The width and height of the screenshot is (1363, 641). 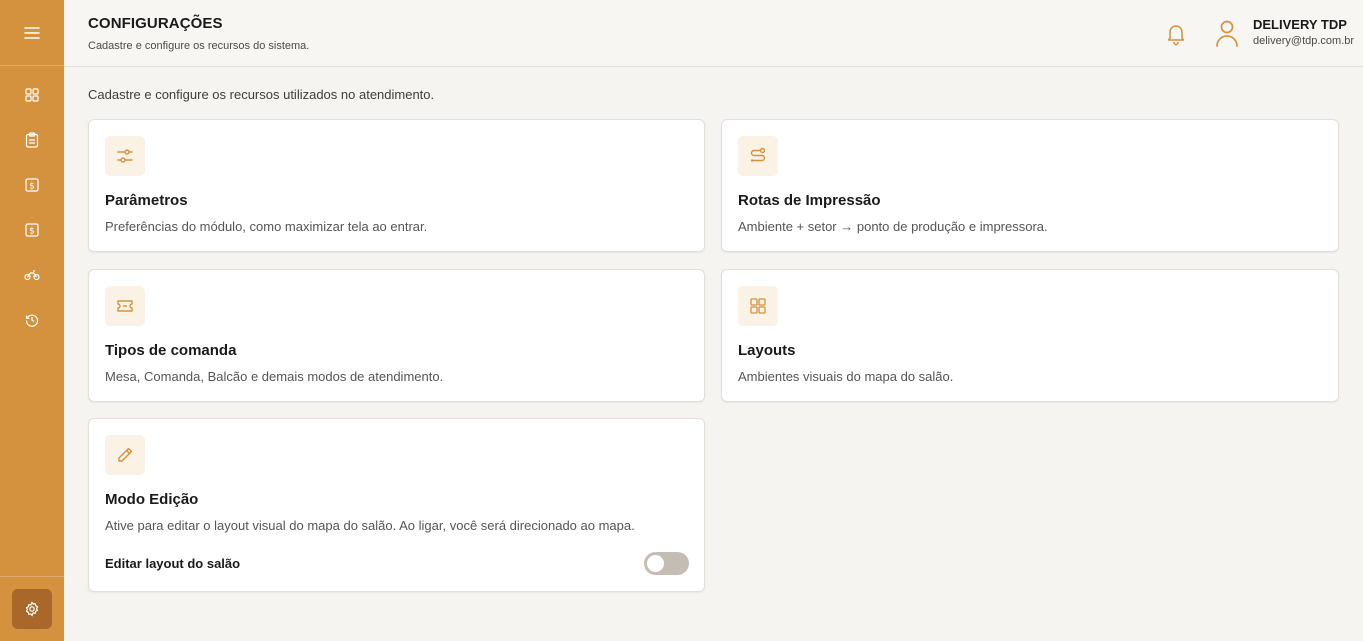 I want to click on history-icon, so click(x=32, y=320).